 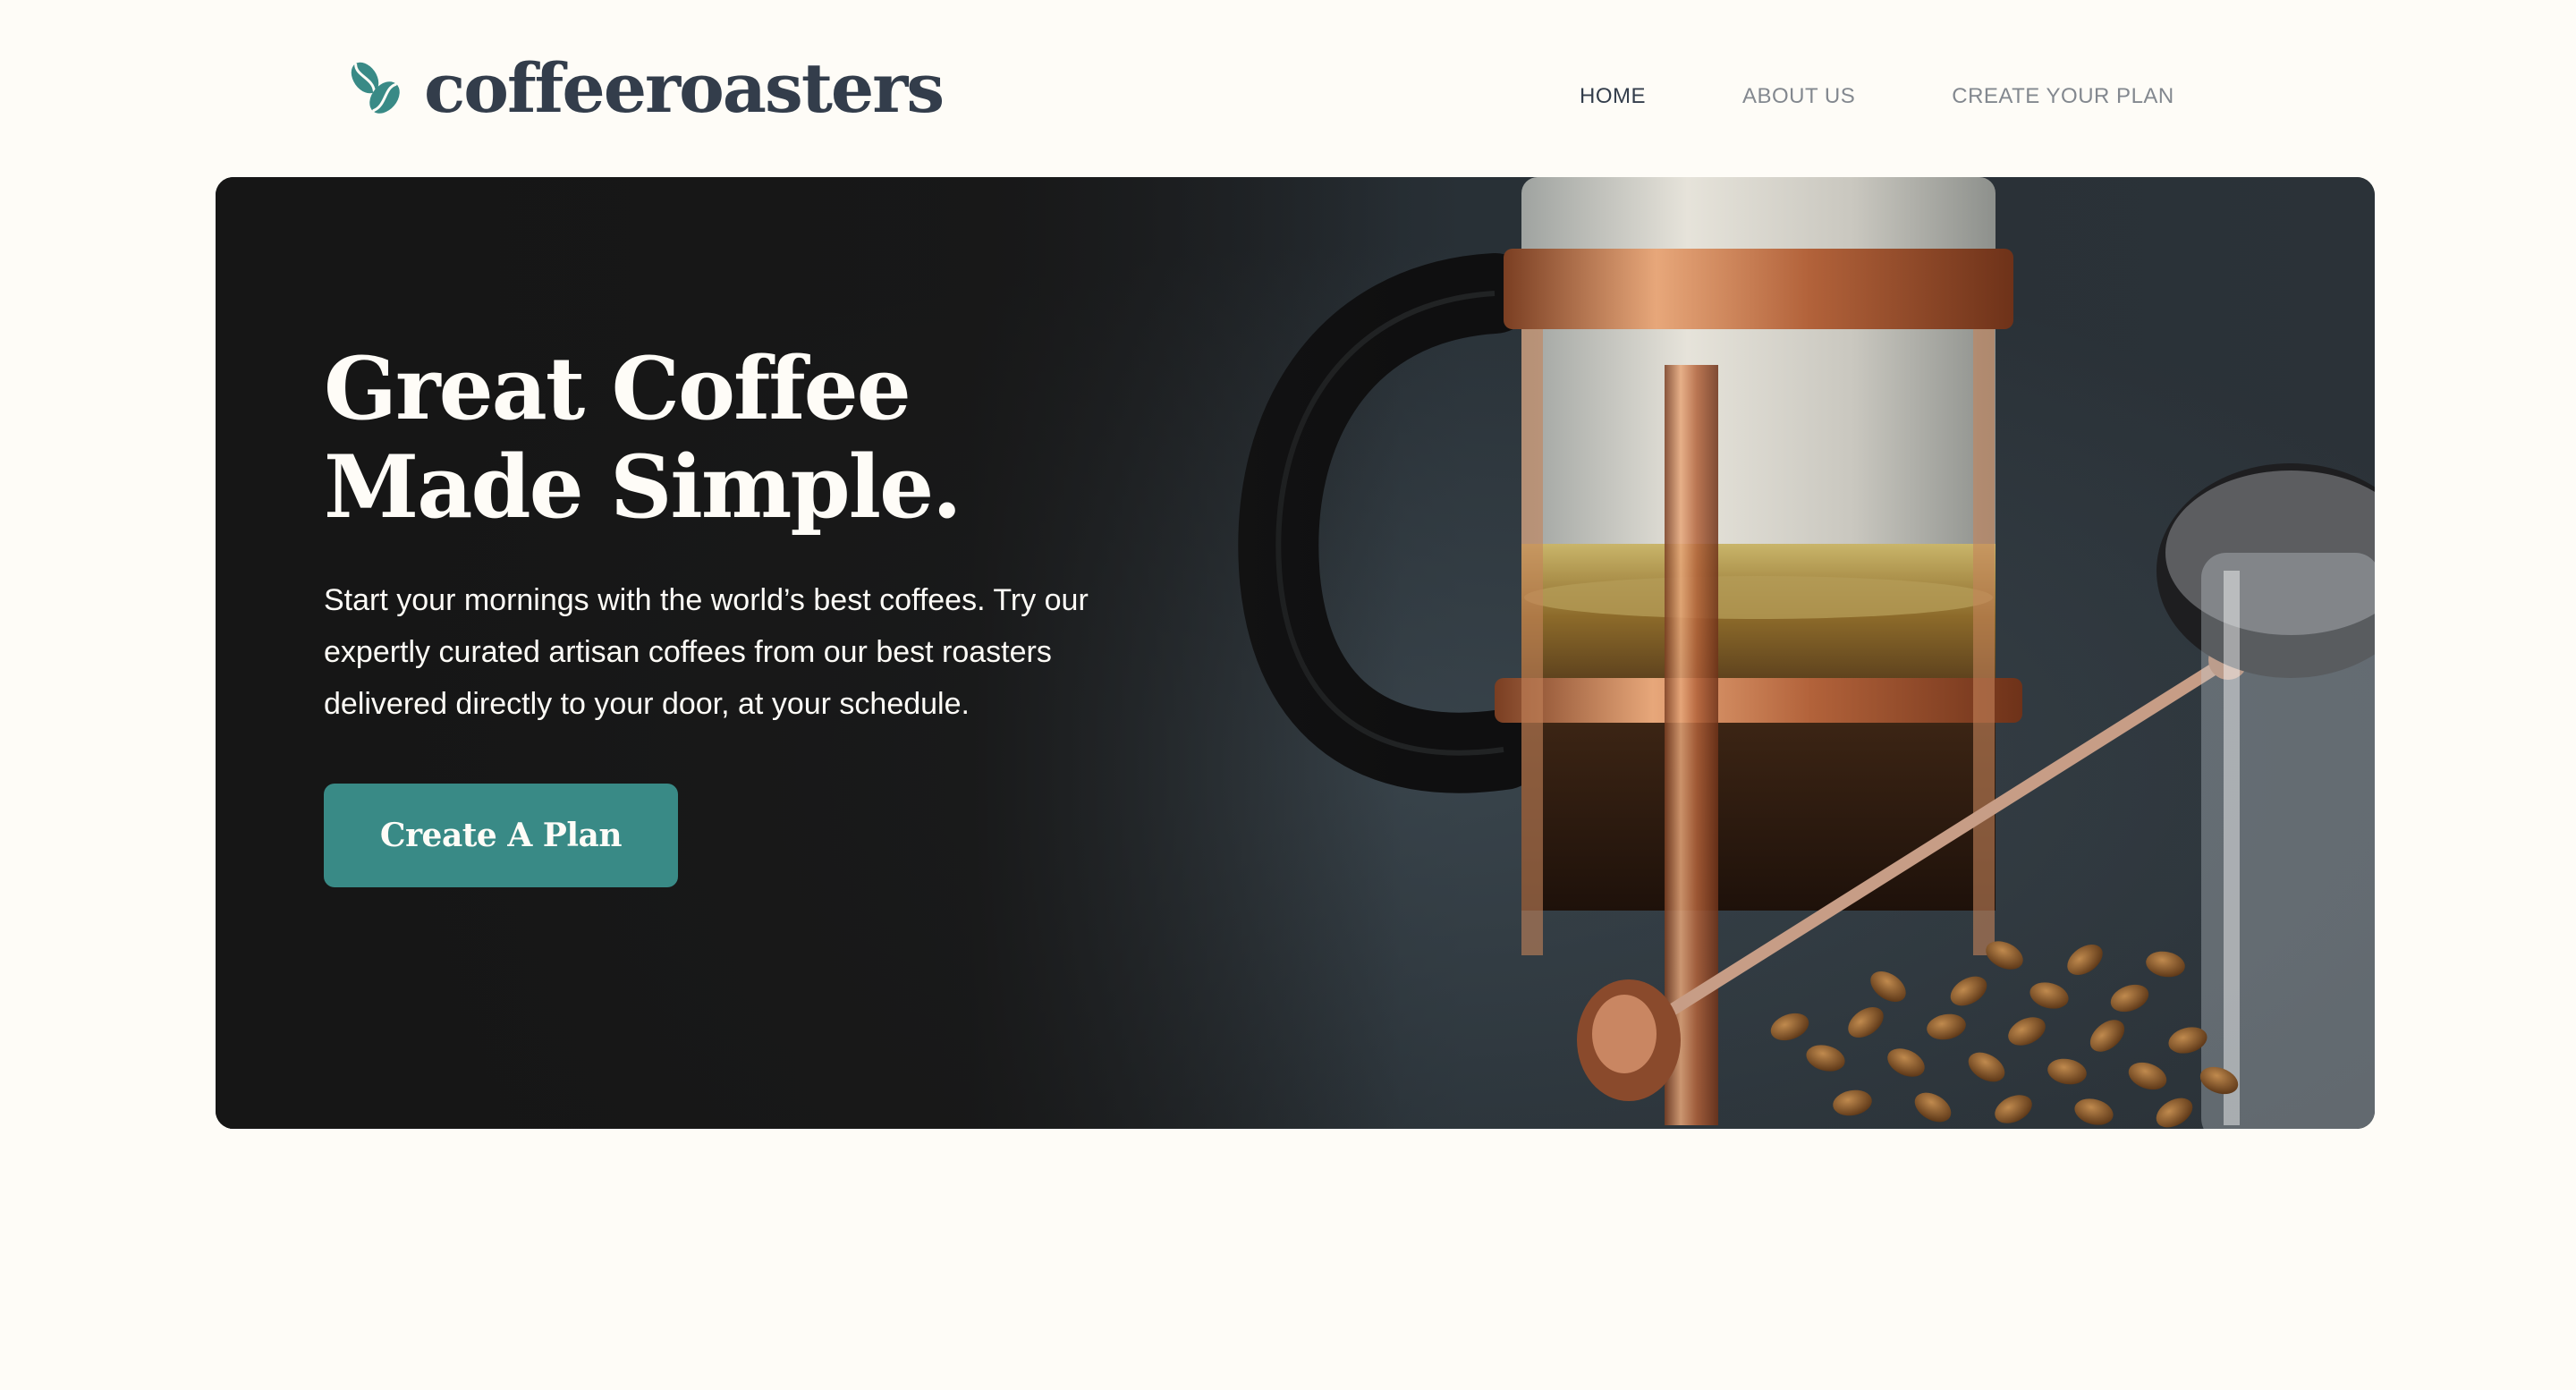 I want to click on nav-item-home: HOME, so click(x=1613, y=96).